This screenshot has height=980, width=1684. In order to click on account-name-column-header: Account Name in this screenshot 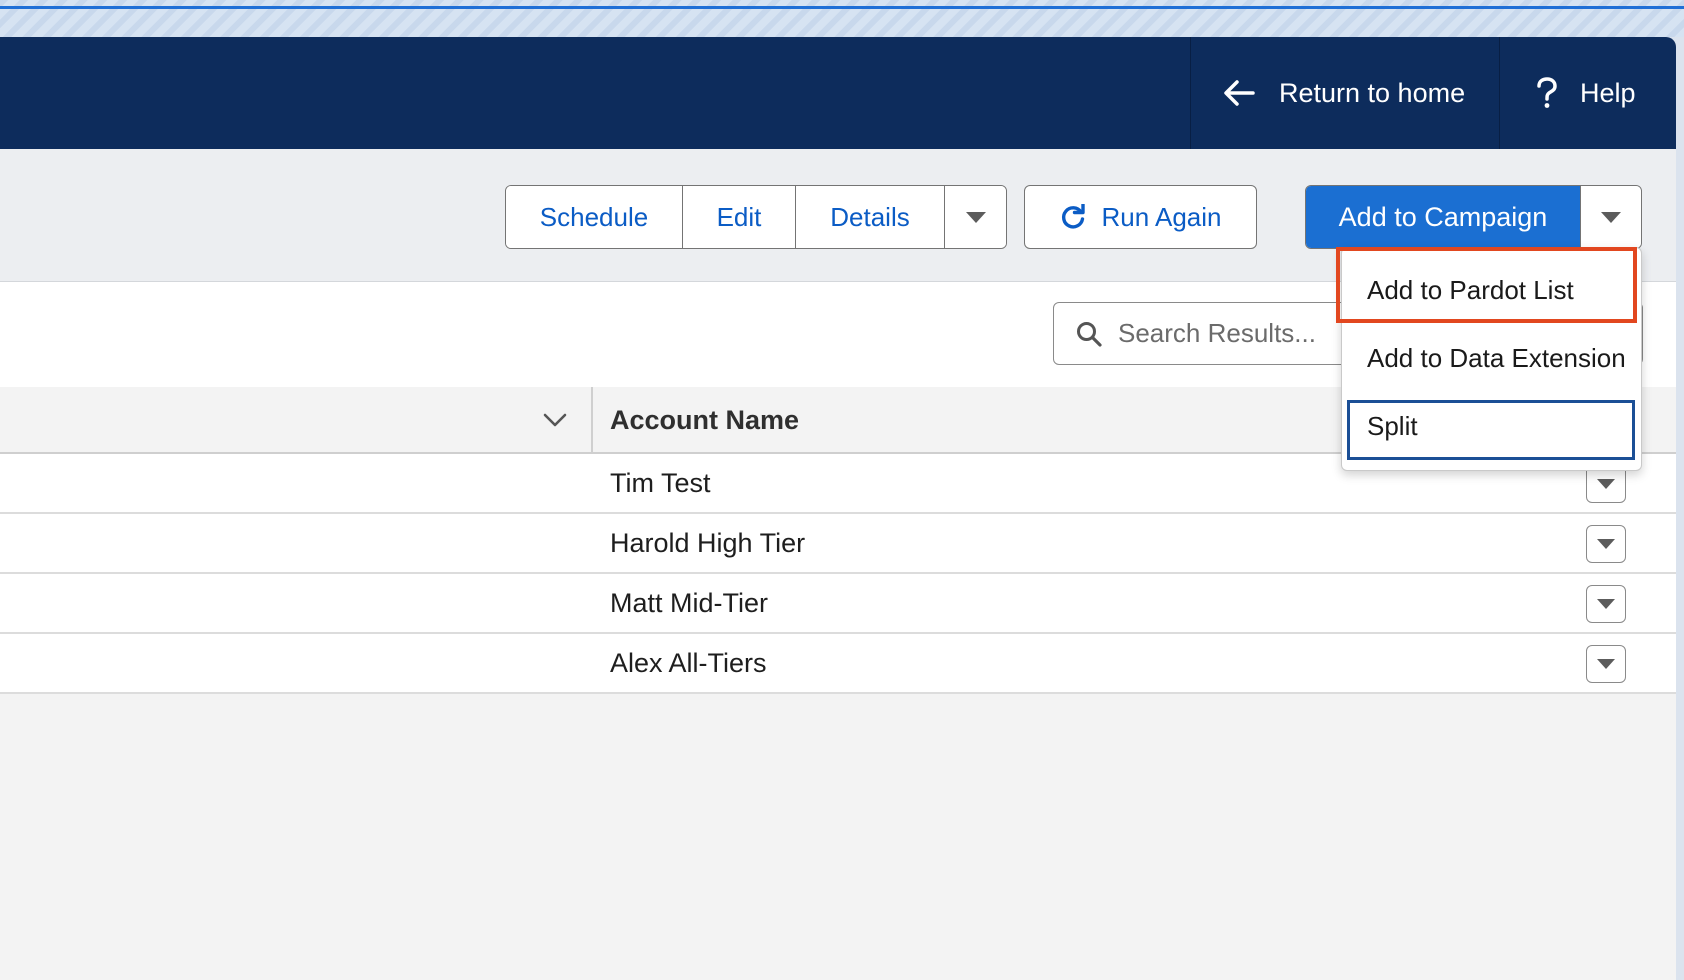, I will do `click(704, 420)`.